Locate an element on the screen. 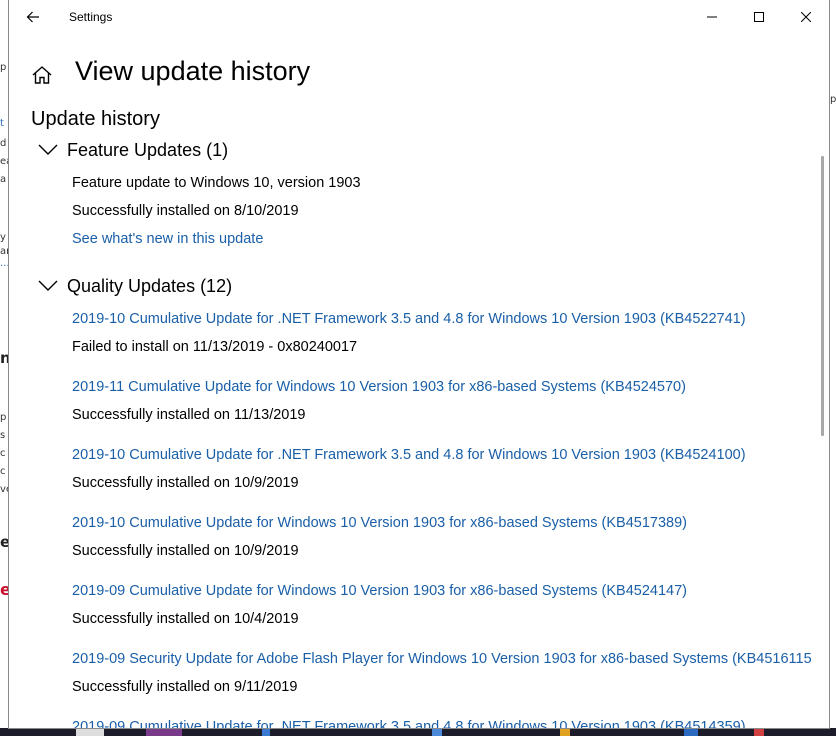  bg-fragment: y is located at coordinates (3, 237).